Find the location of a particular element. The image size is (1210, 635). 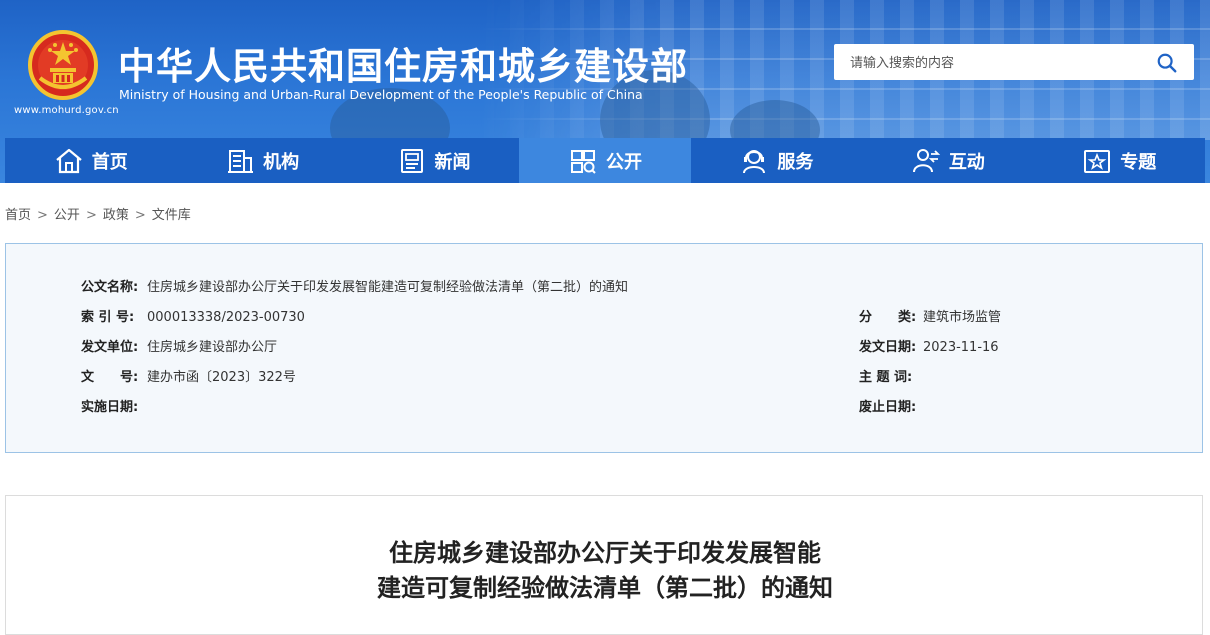

issuer-row: 发文单位: 住房城乡建设部办公厅 is located at coordinates (179, 345).